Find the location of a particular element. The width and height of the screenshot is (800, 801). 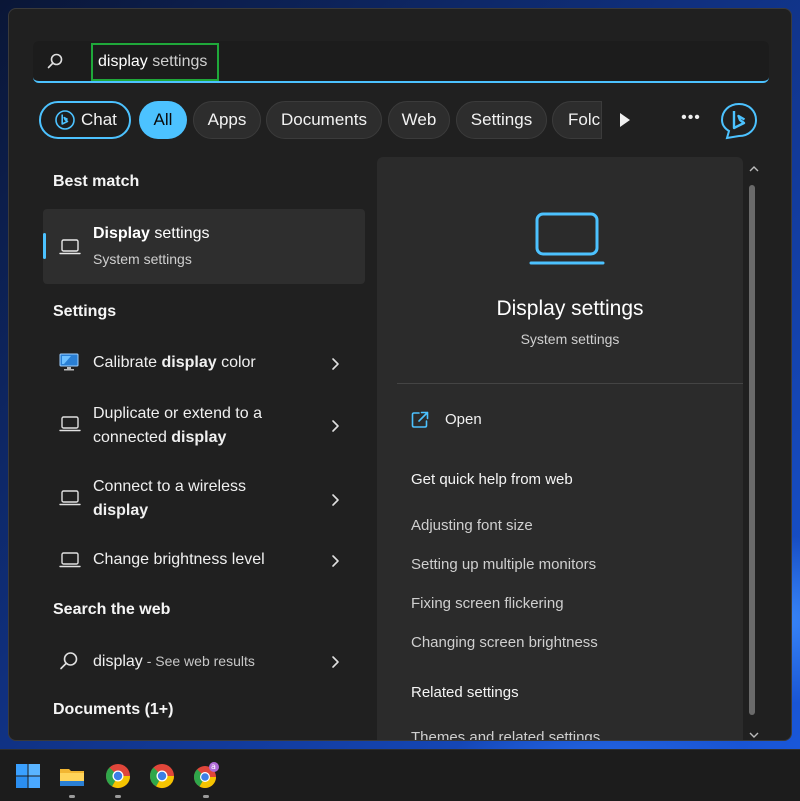

setting-brightness-label: Change brightness level is located at coordinates (179, 560).